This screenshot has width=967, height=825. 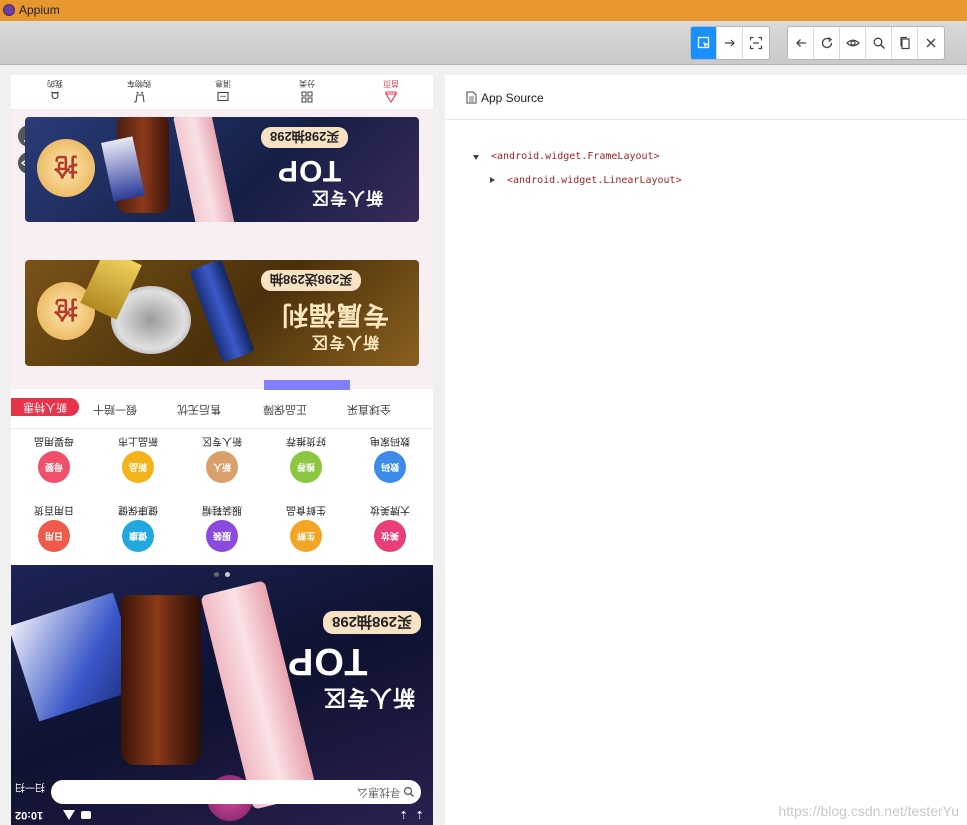 I want to click on promo-banner-2: 抢 买298送298抽 专属福利 新人专区, so click(x=222, y=313).